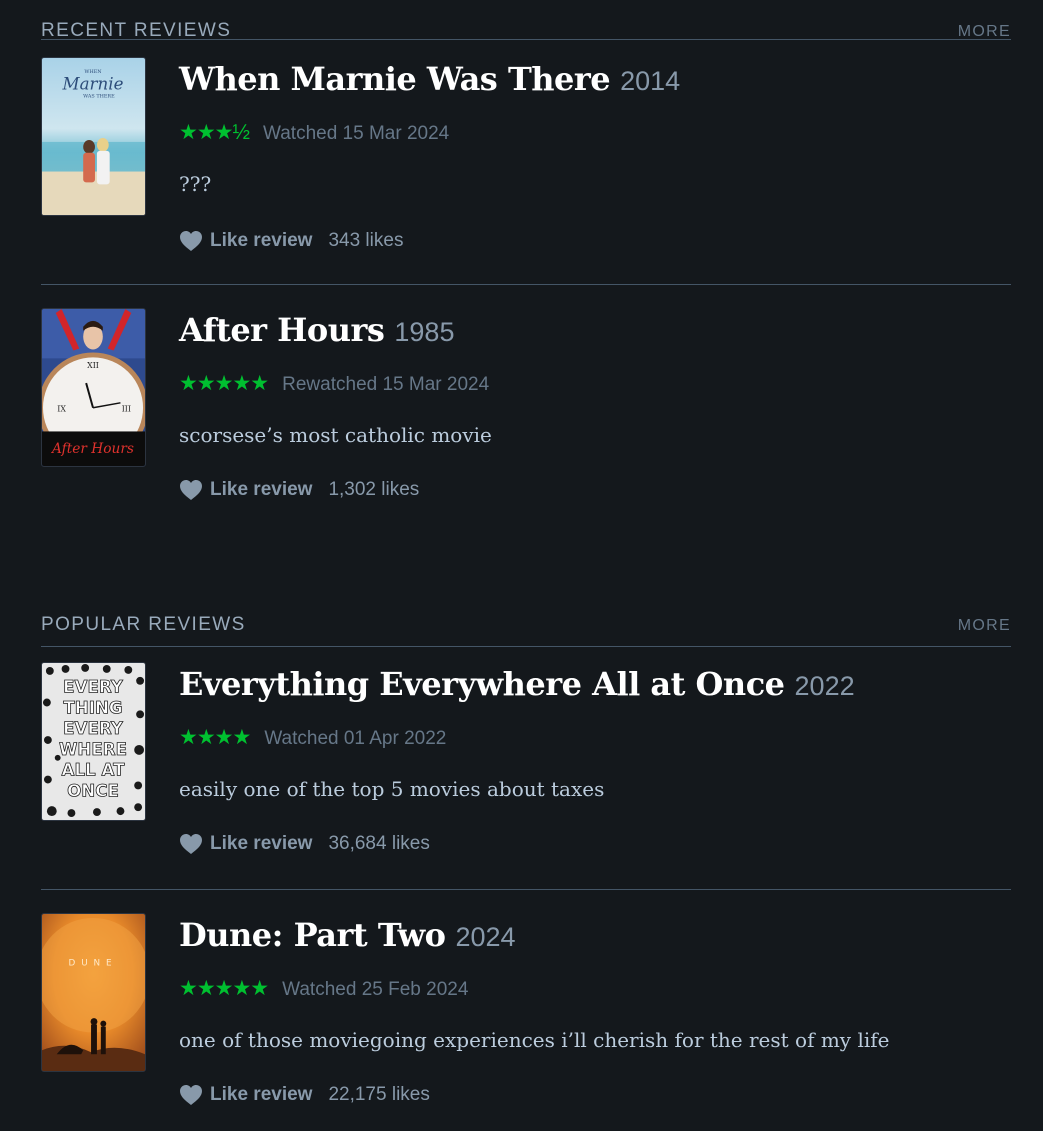 This screenshot has width=1043, height=1131. I want to click on poster-title-lines: EVERY THING EVERY WHERE ALL AT ONCE, so click(93, 738).